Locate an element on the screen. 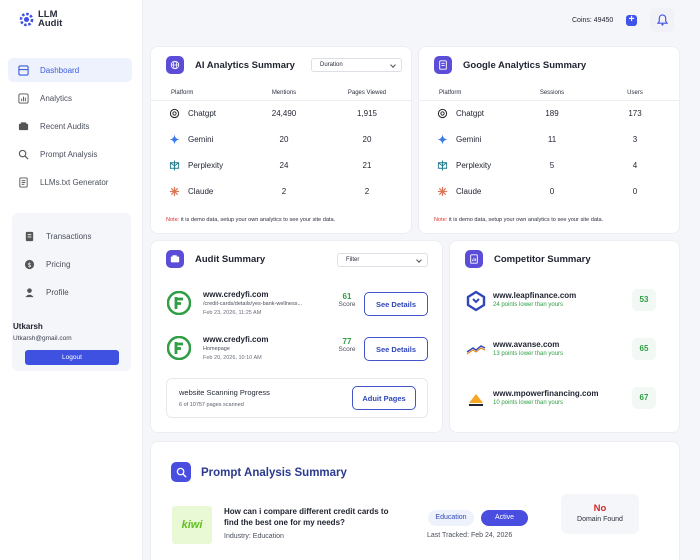 This screenshot has height=560, width=700. competitor-diff: 24 points lower than yours is located at coordinates (528, 305).